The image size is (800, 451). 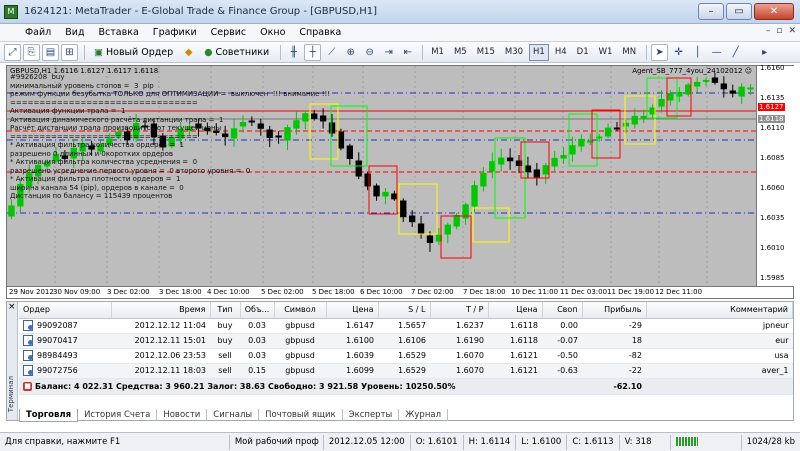 I want to click on status-datetime: 2012.12.05 12:00, so click(x=367, y=442).